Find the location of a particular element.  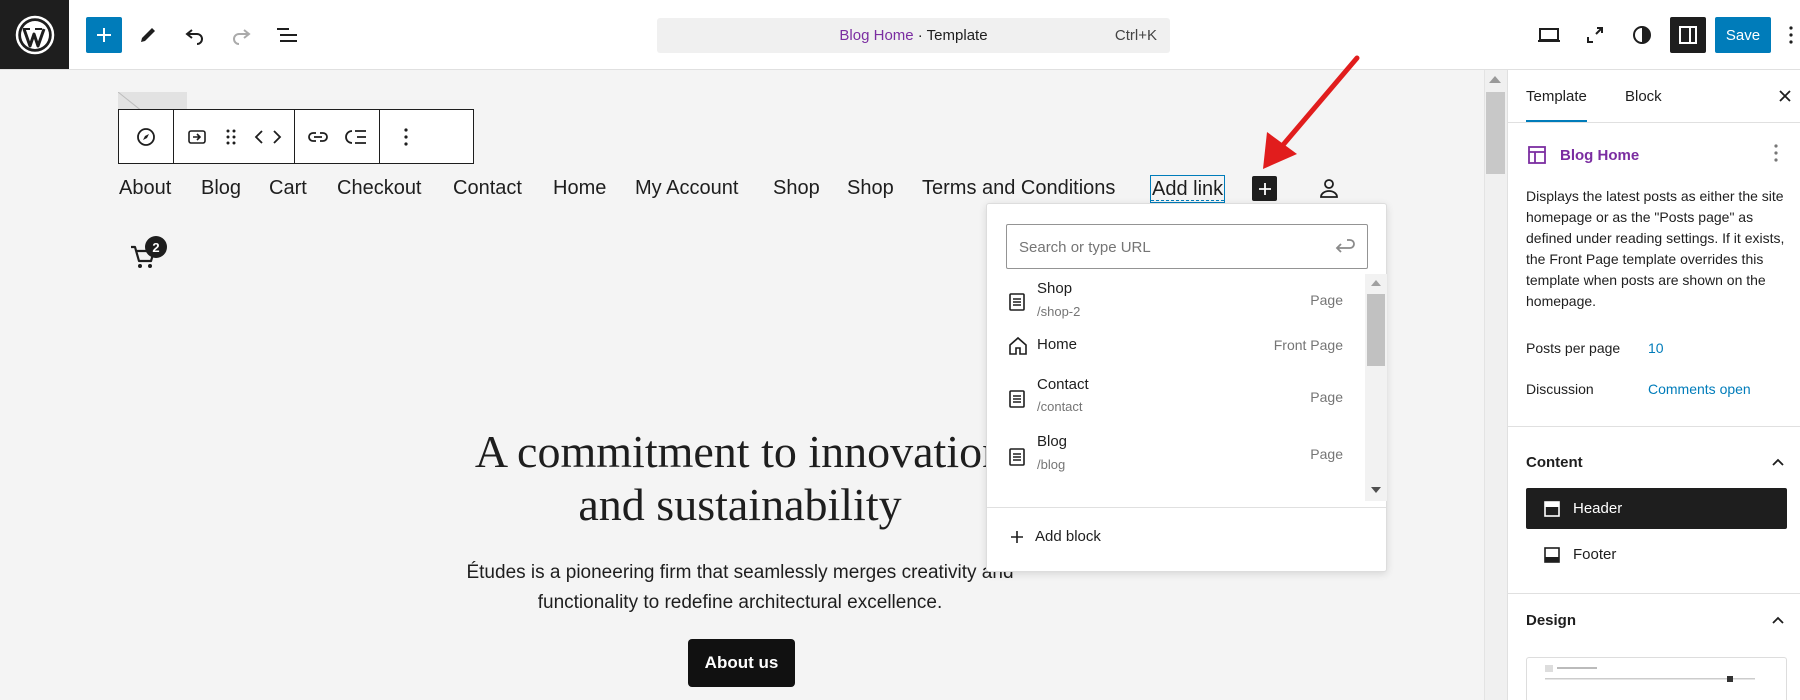

suggestion-path: /blog is located at coordinates (1051, 464).